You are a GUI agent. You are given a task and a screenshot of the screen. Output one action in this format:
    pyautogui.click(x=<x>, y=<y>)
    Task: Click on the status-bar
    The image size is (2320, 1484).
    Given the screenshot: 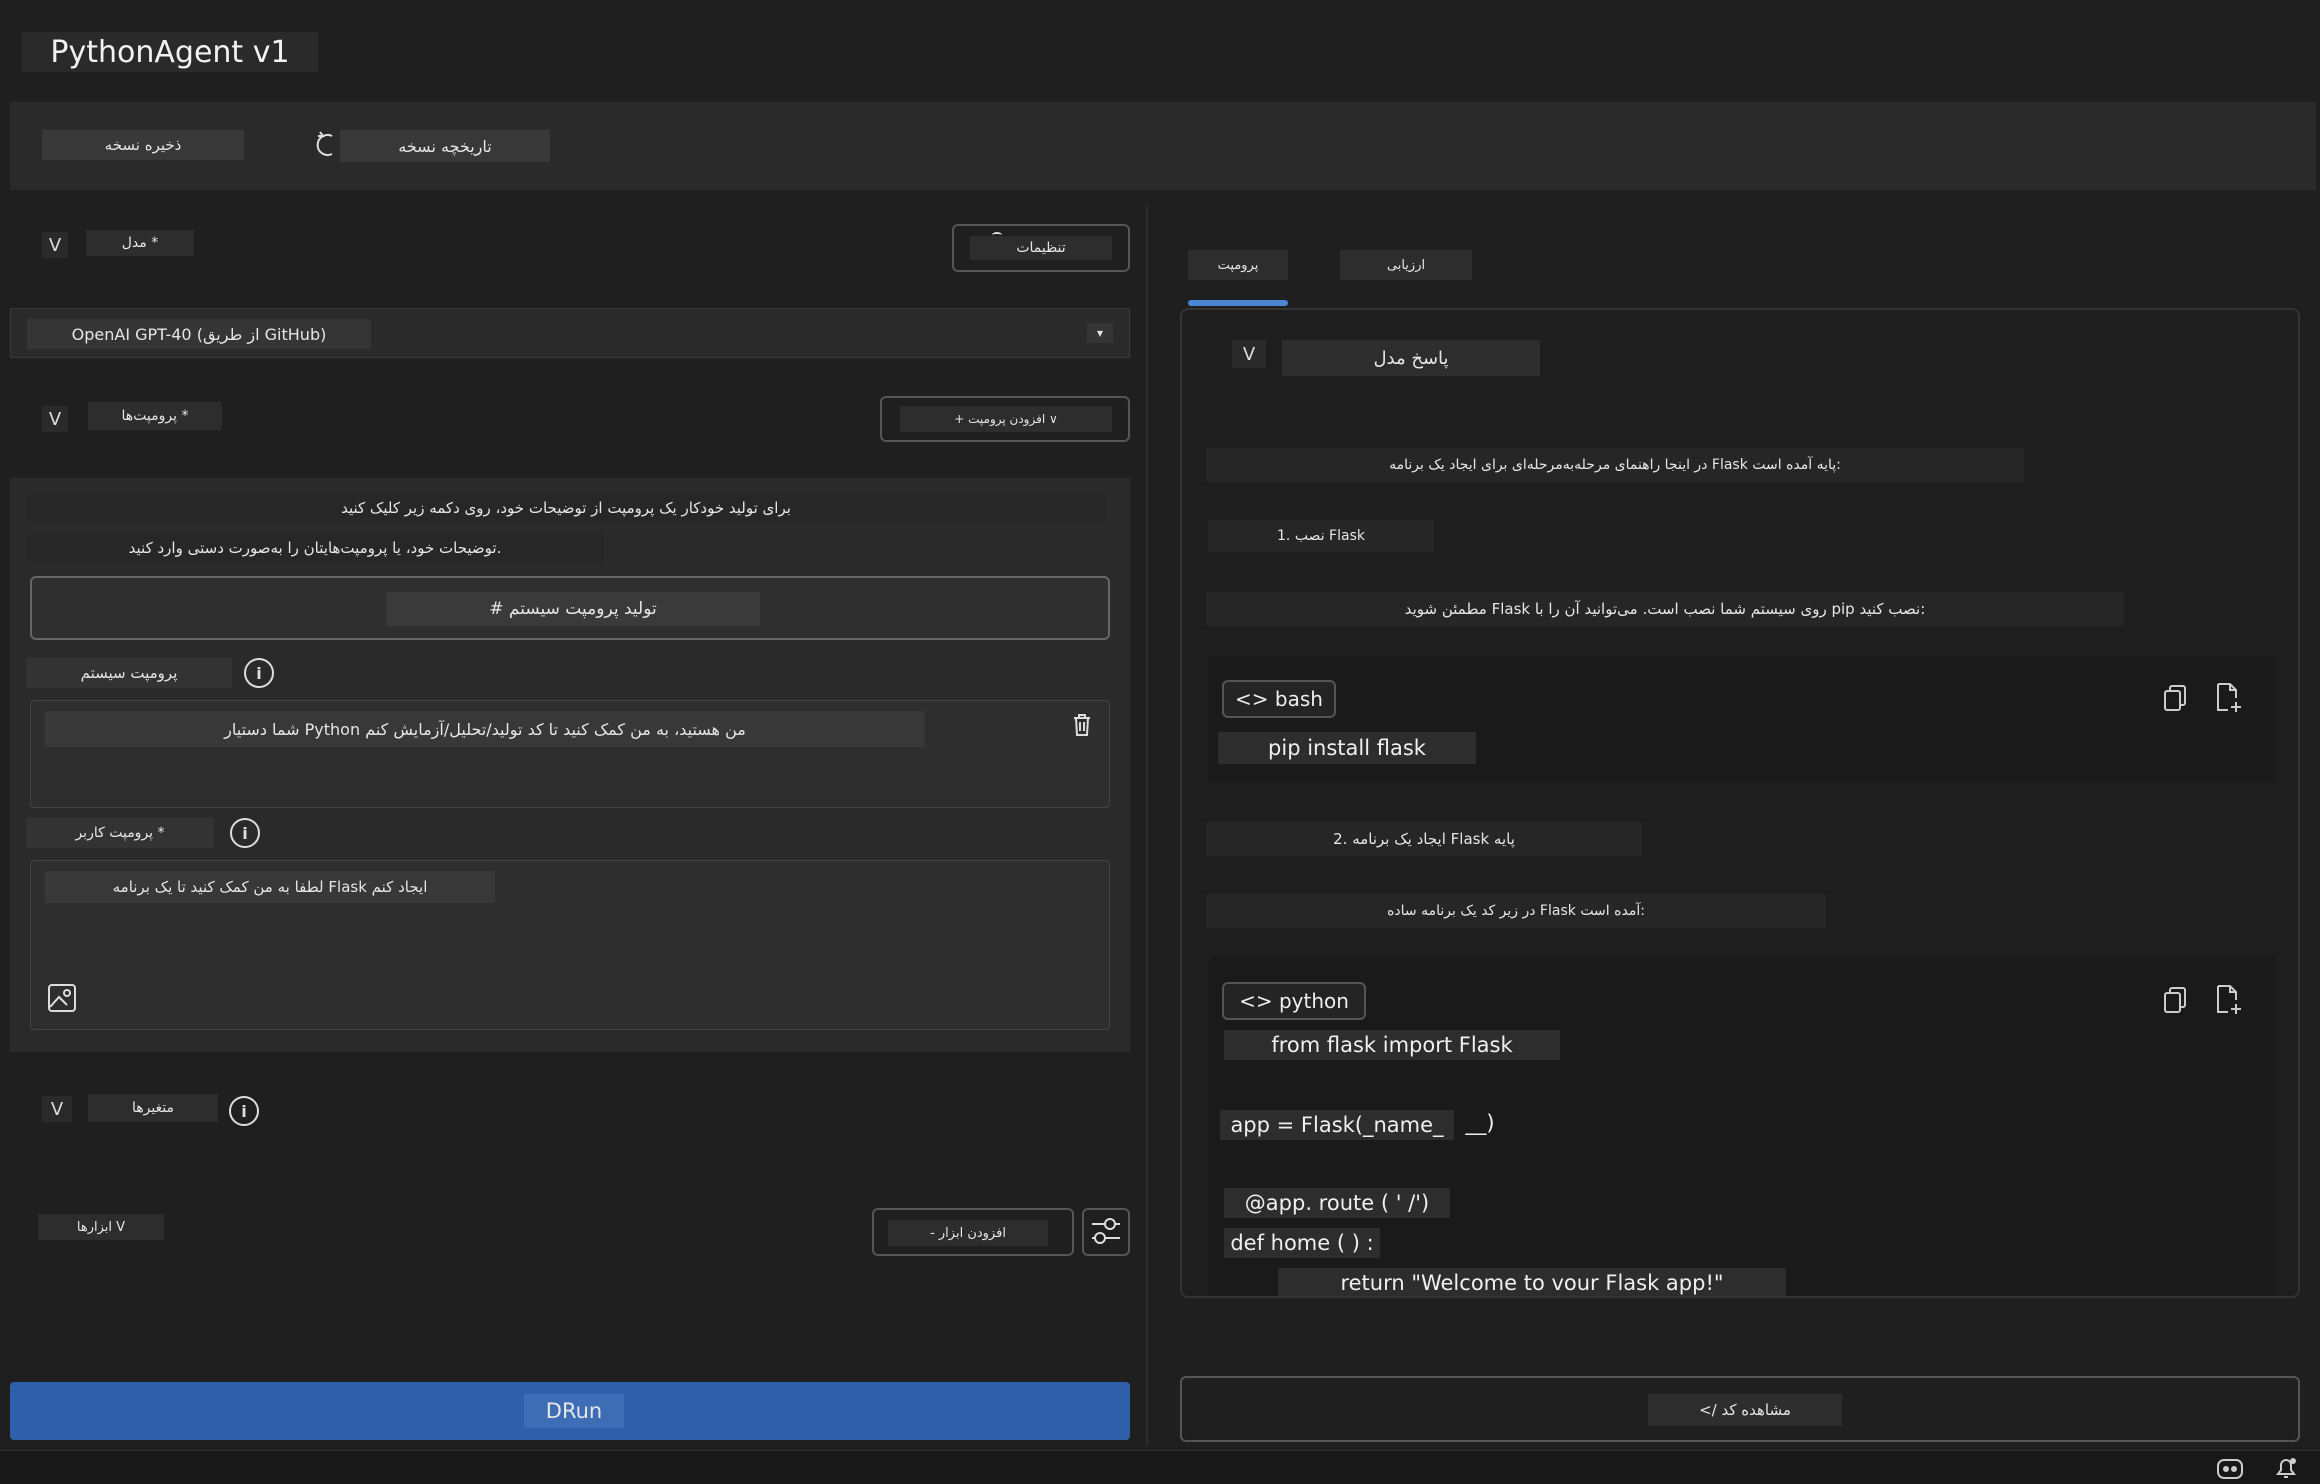 What is the action you would take?
    pyautogui.click(x=1160, y=1467)
    